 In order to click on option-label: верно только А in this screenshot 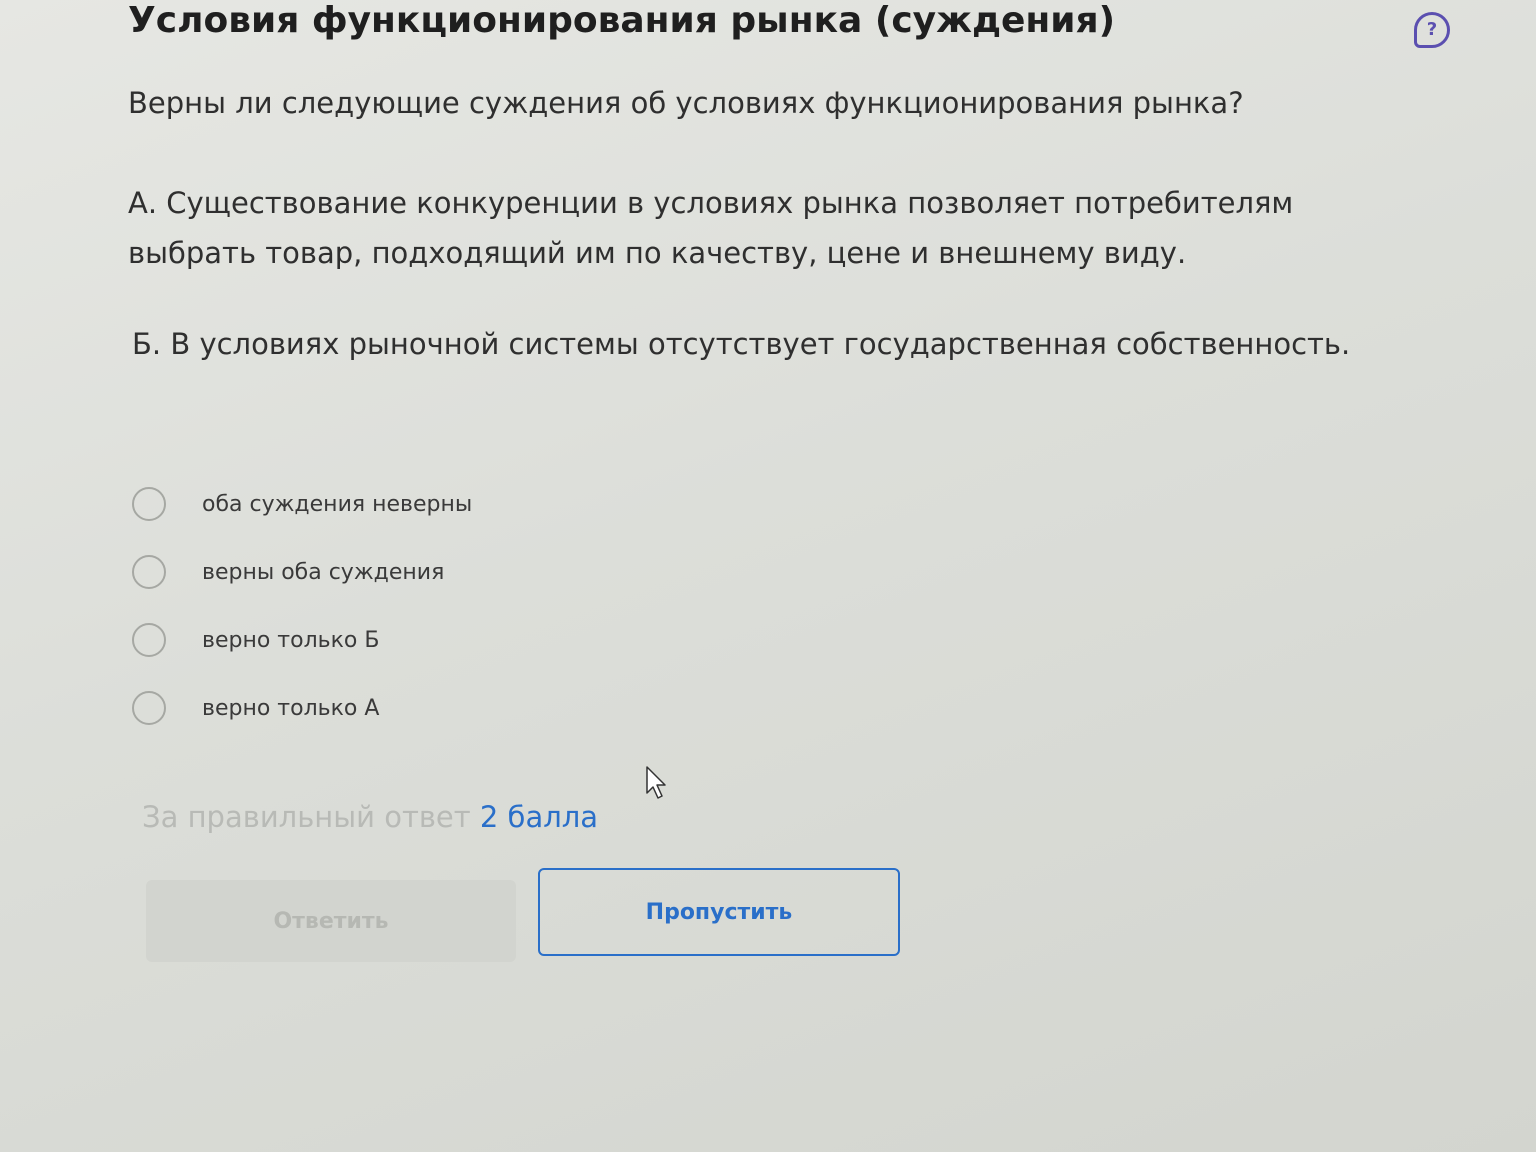, I will do `click(291, 708)`.